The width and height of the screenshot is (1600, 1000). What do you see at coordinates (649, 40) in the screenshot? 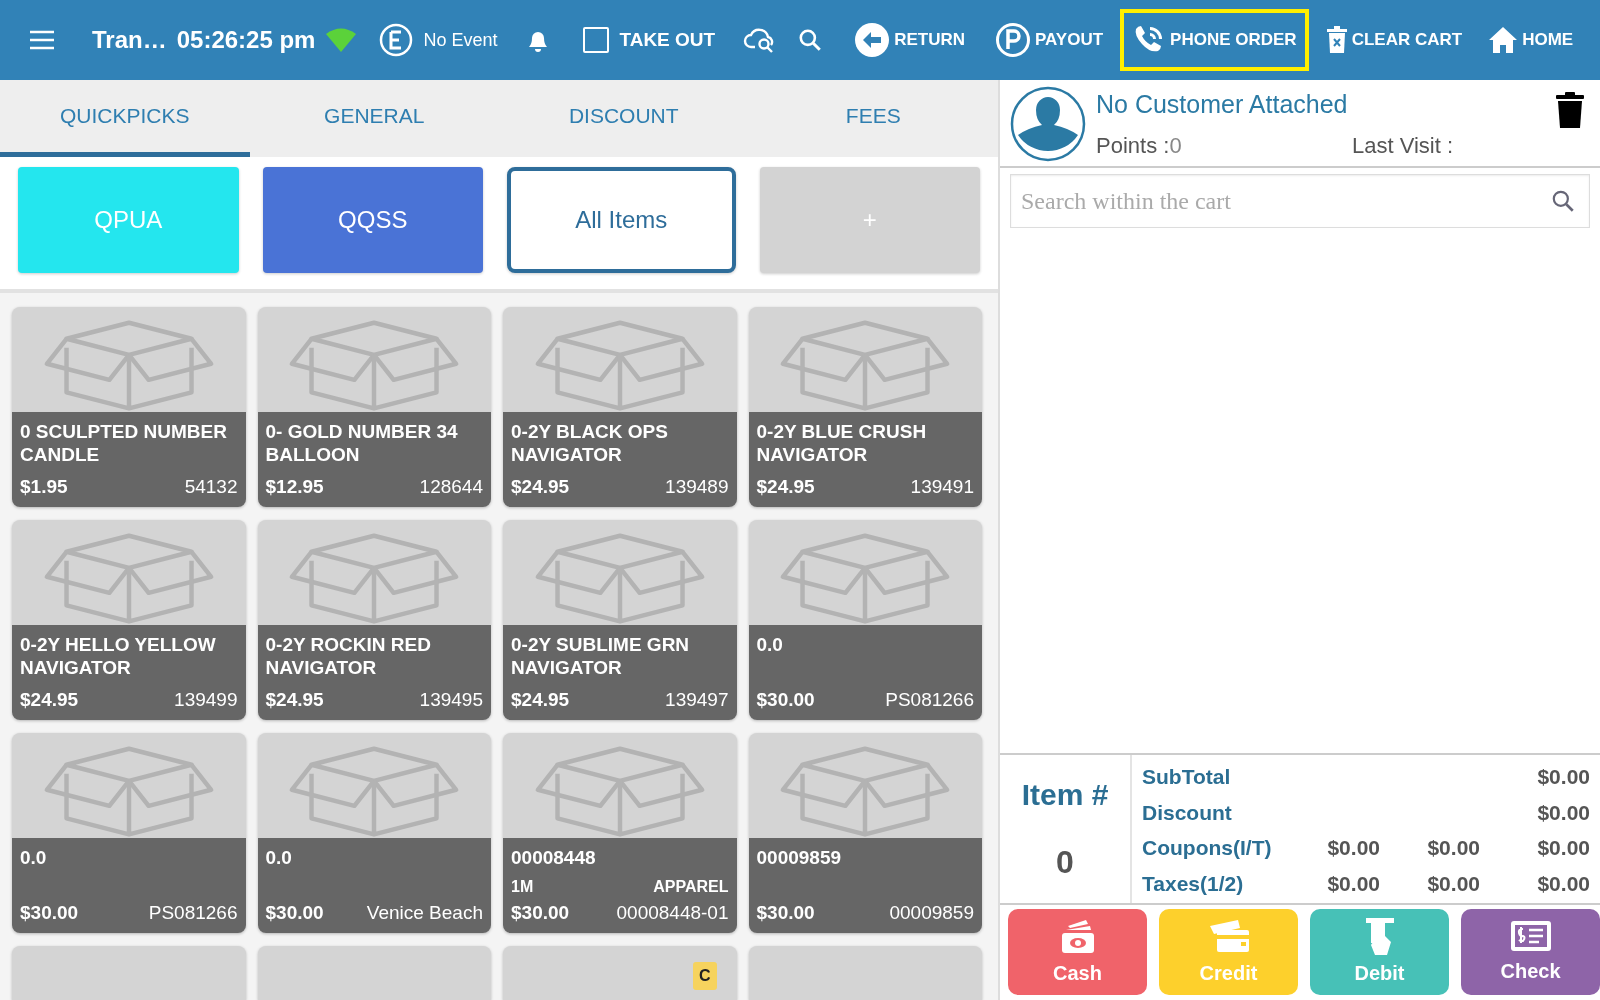
I see `take-out-checkbox: TAKE OUT` at bounding box center [649, 40].